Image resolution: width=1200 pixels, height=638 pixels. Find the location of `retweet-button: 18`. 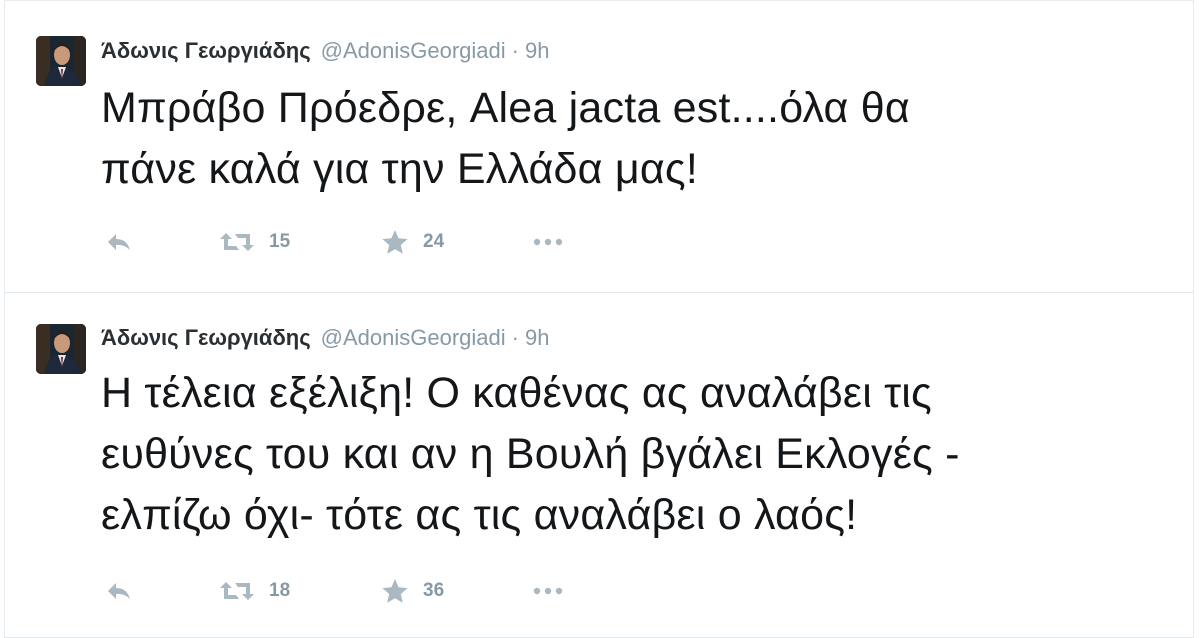

retweet-button: 18 is located at coordinates (254, 591).